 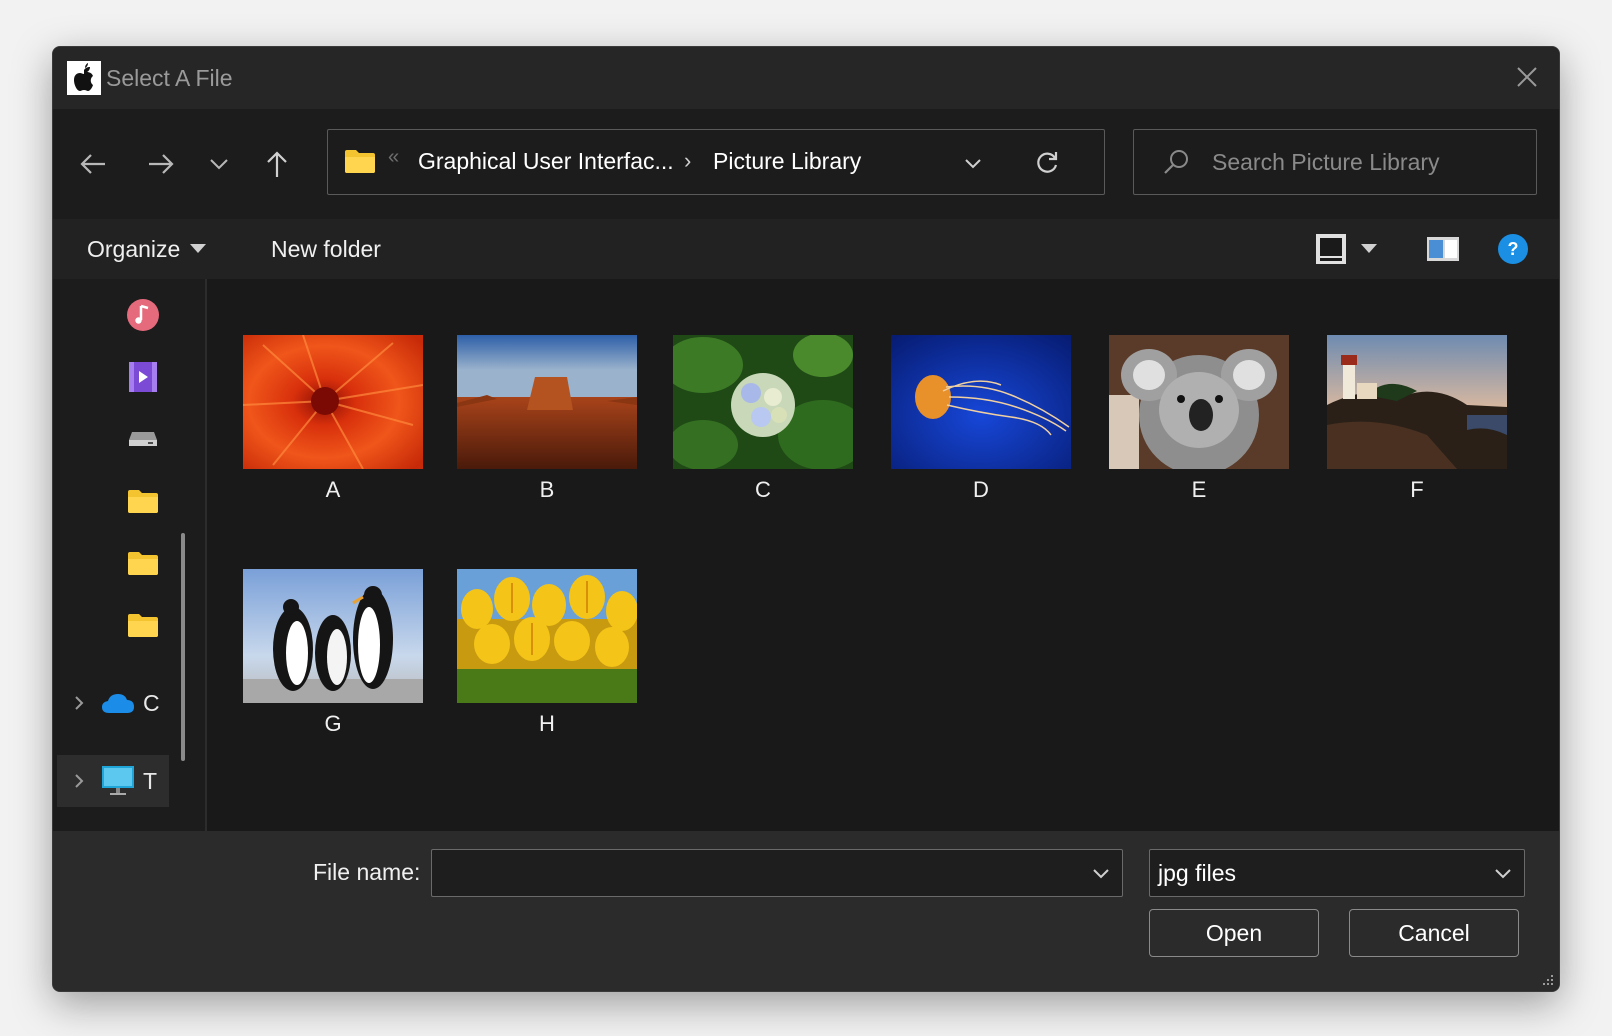 What do you see at coordinates (1337, 873) in the screenshot?
I see `file-type-select: jpg files` at bounding box center [1337, 873].